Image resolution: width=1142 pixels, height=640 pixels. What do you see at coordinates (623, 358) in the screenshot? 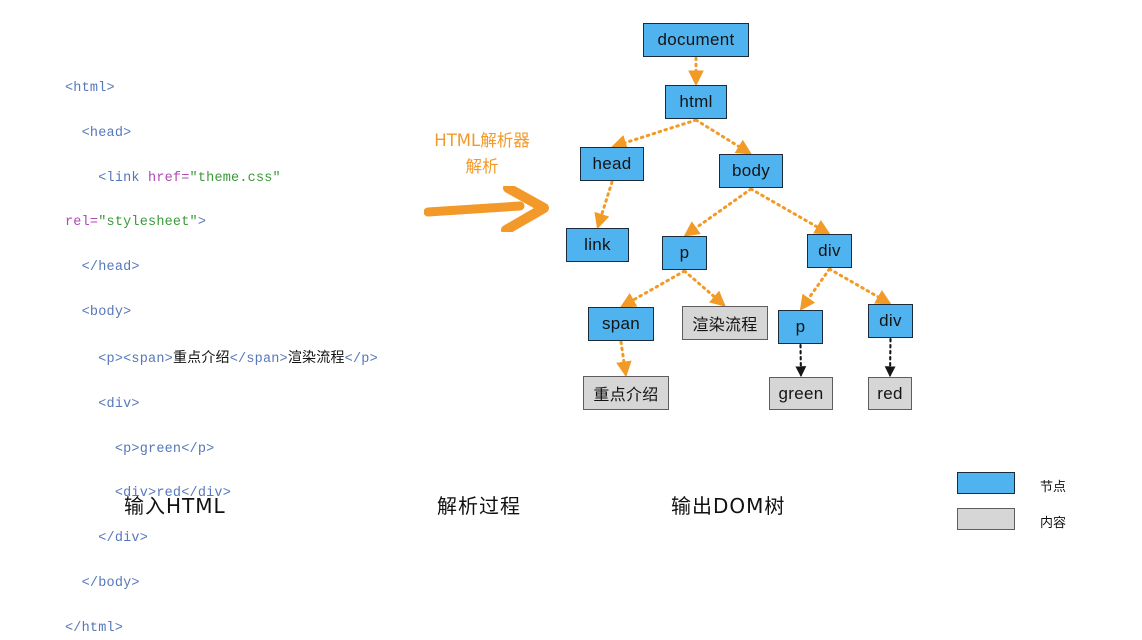
I see `tree-edge-span-to-text-intro` at bounding box center [623, 358].